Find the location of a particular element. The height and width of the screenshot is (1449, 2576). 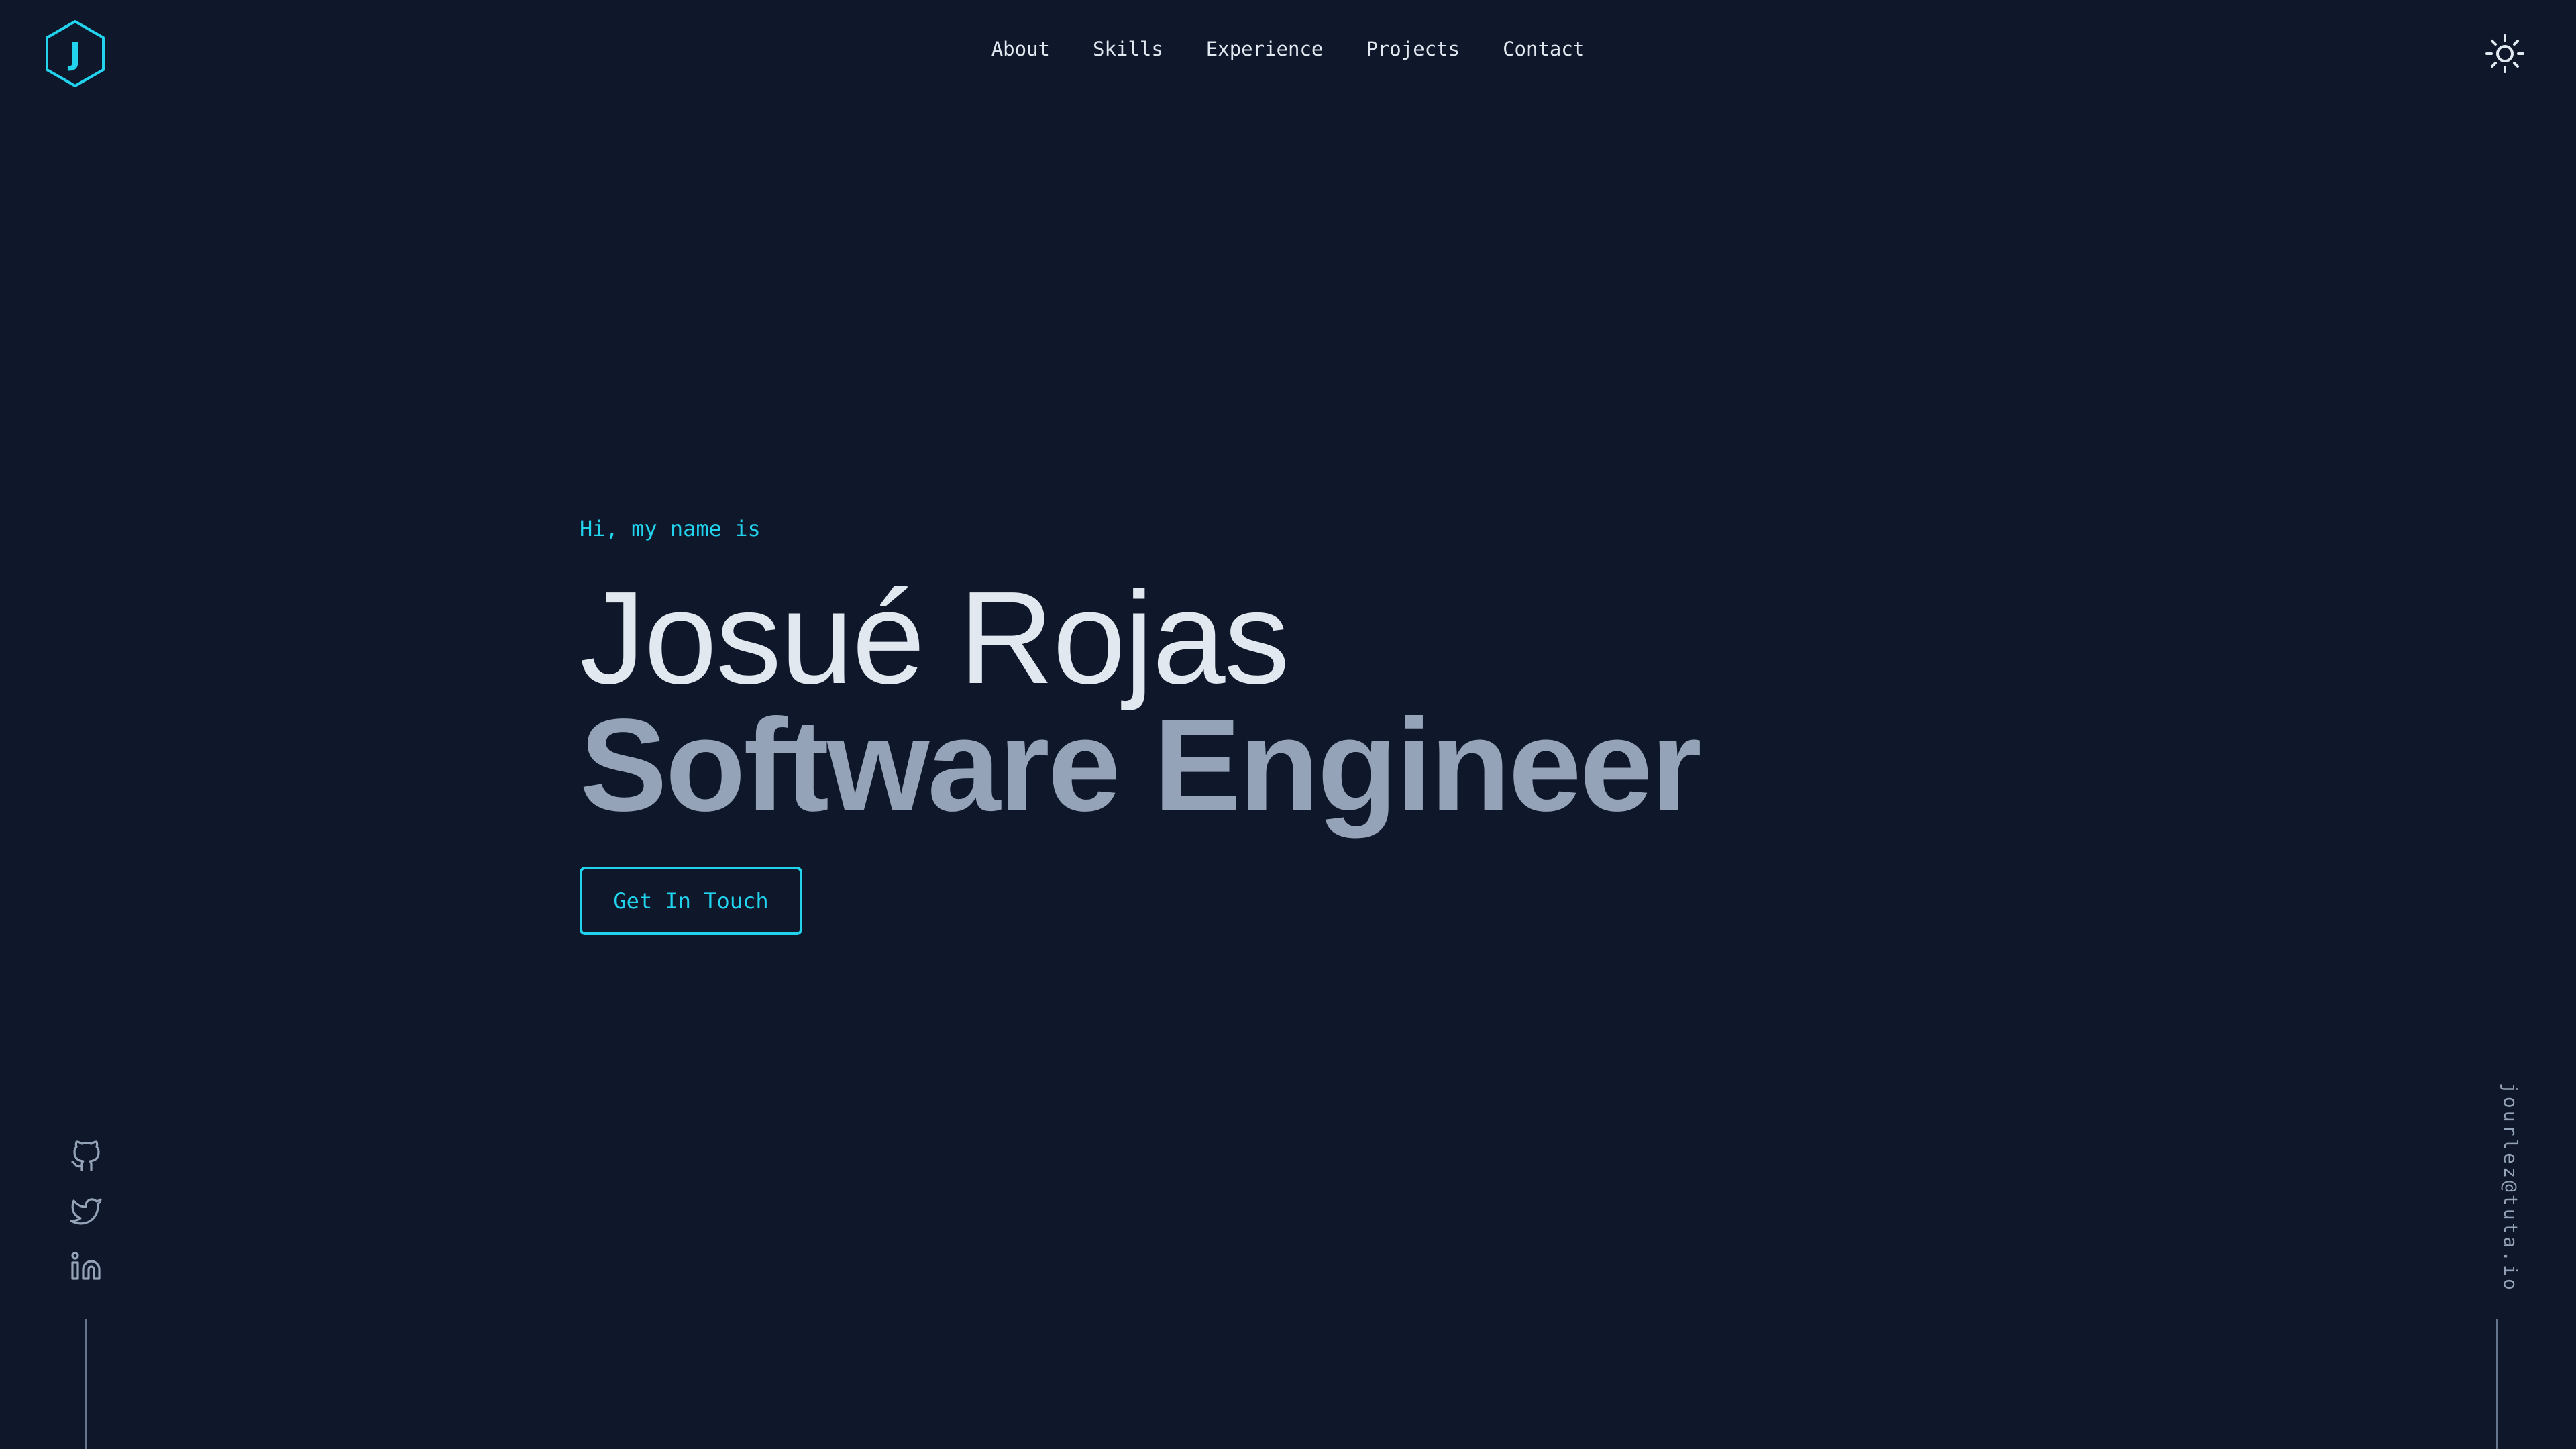

theme-toggle-button is located at coordinates (2505, 54).